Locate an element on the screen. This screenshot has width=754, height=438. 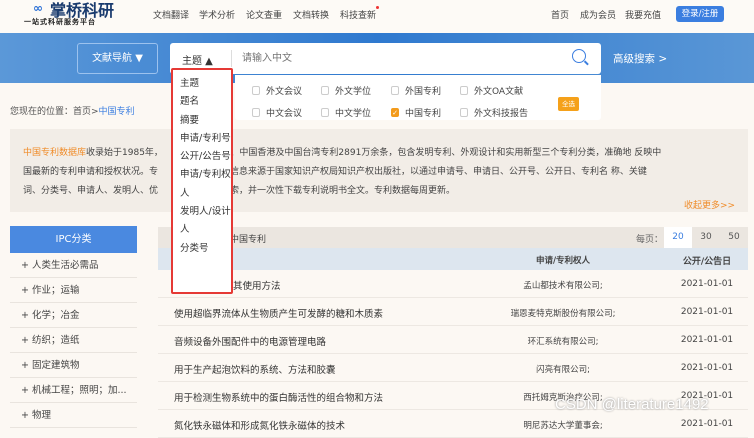
table-title: 中国专利 is located at coordinates (248, 240).